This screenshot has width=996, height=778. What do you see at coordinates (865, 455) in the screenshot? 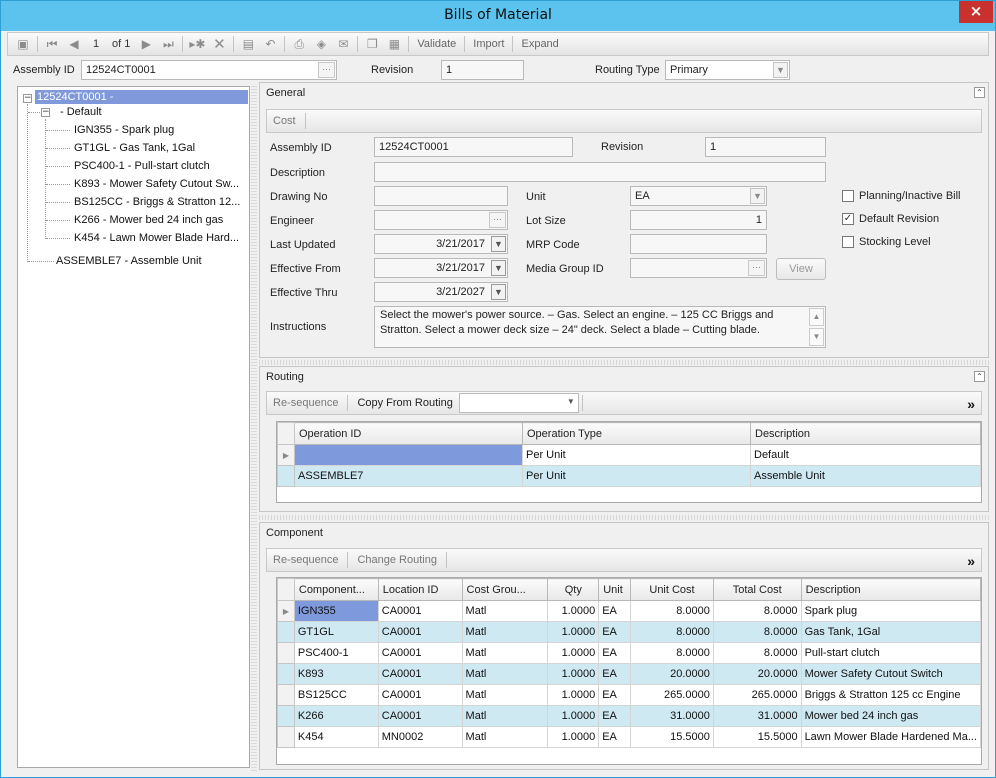
I see `description-cell: Default` at bounding box center [865, 455].